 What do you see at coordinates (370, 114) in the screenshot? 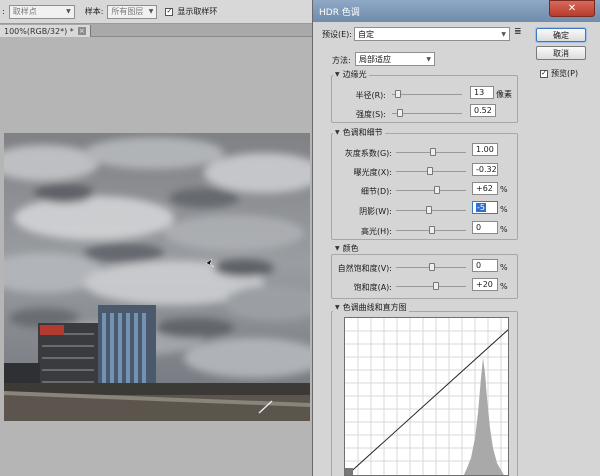
I see `strength-label: 强度(S):` at bounding box center [370, 114].